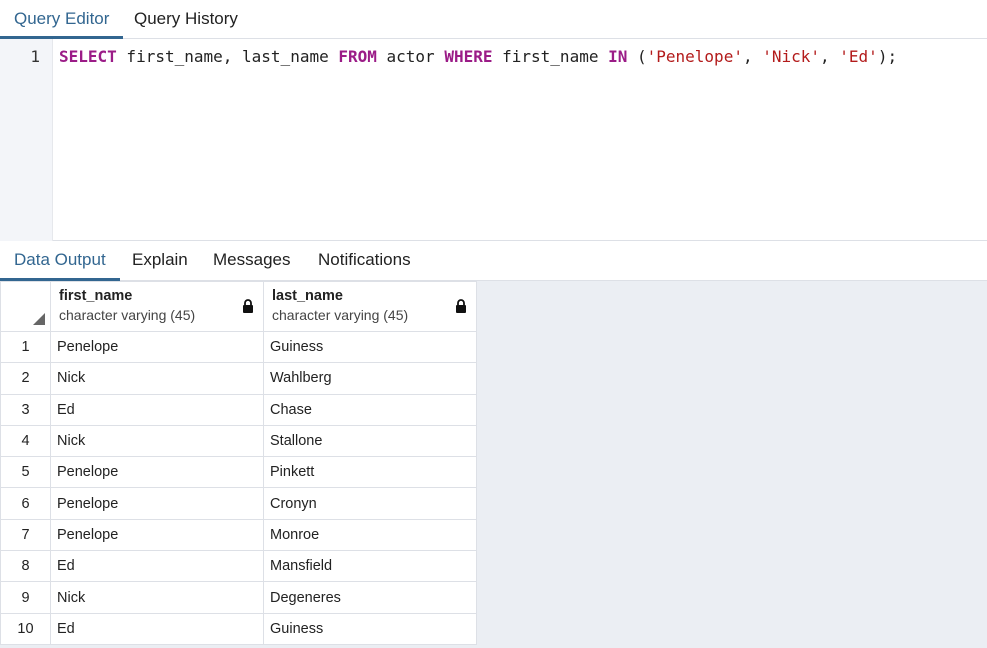  What do you see at coordinates (410, 56) in the screenshot?
I see `code-table: actor` at bounding box center [410, 56].